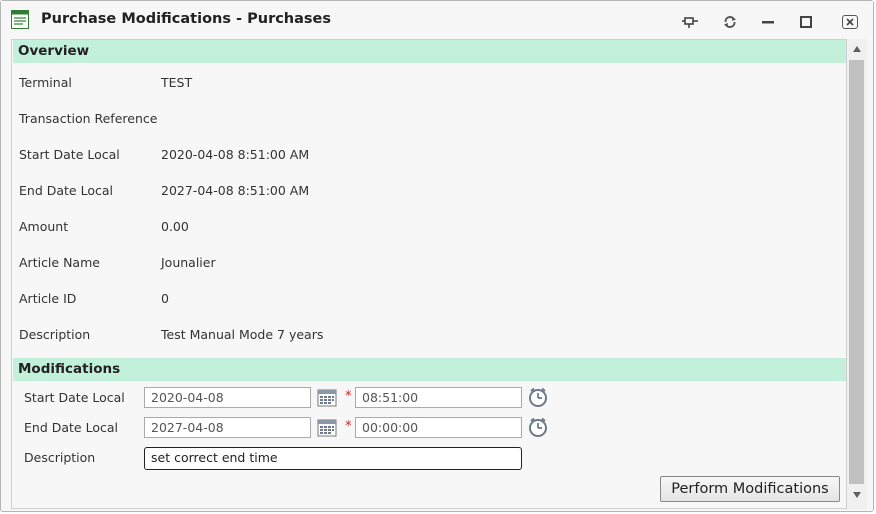 This screenshot has width=876, height=514. I want to click on overview-label: Start Date Local, so click(69, 154).